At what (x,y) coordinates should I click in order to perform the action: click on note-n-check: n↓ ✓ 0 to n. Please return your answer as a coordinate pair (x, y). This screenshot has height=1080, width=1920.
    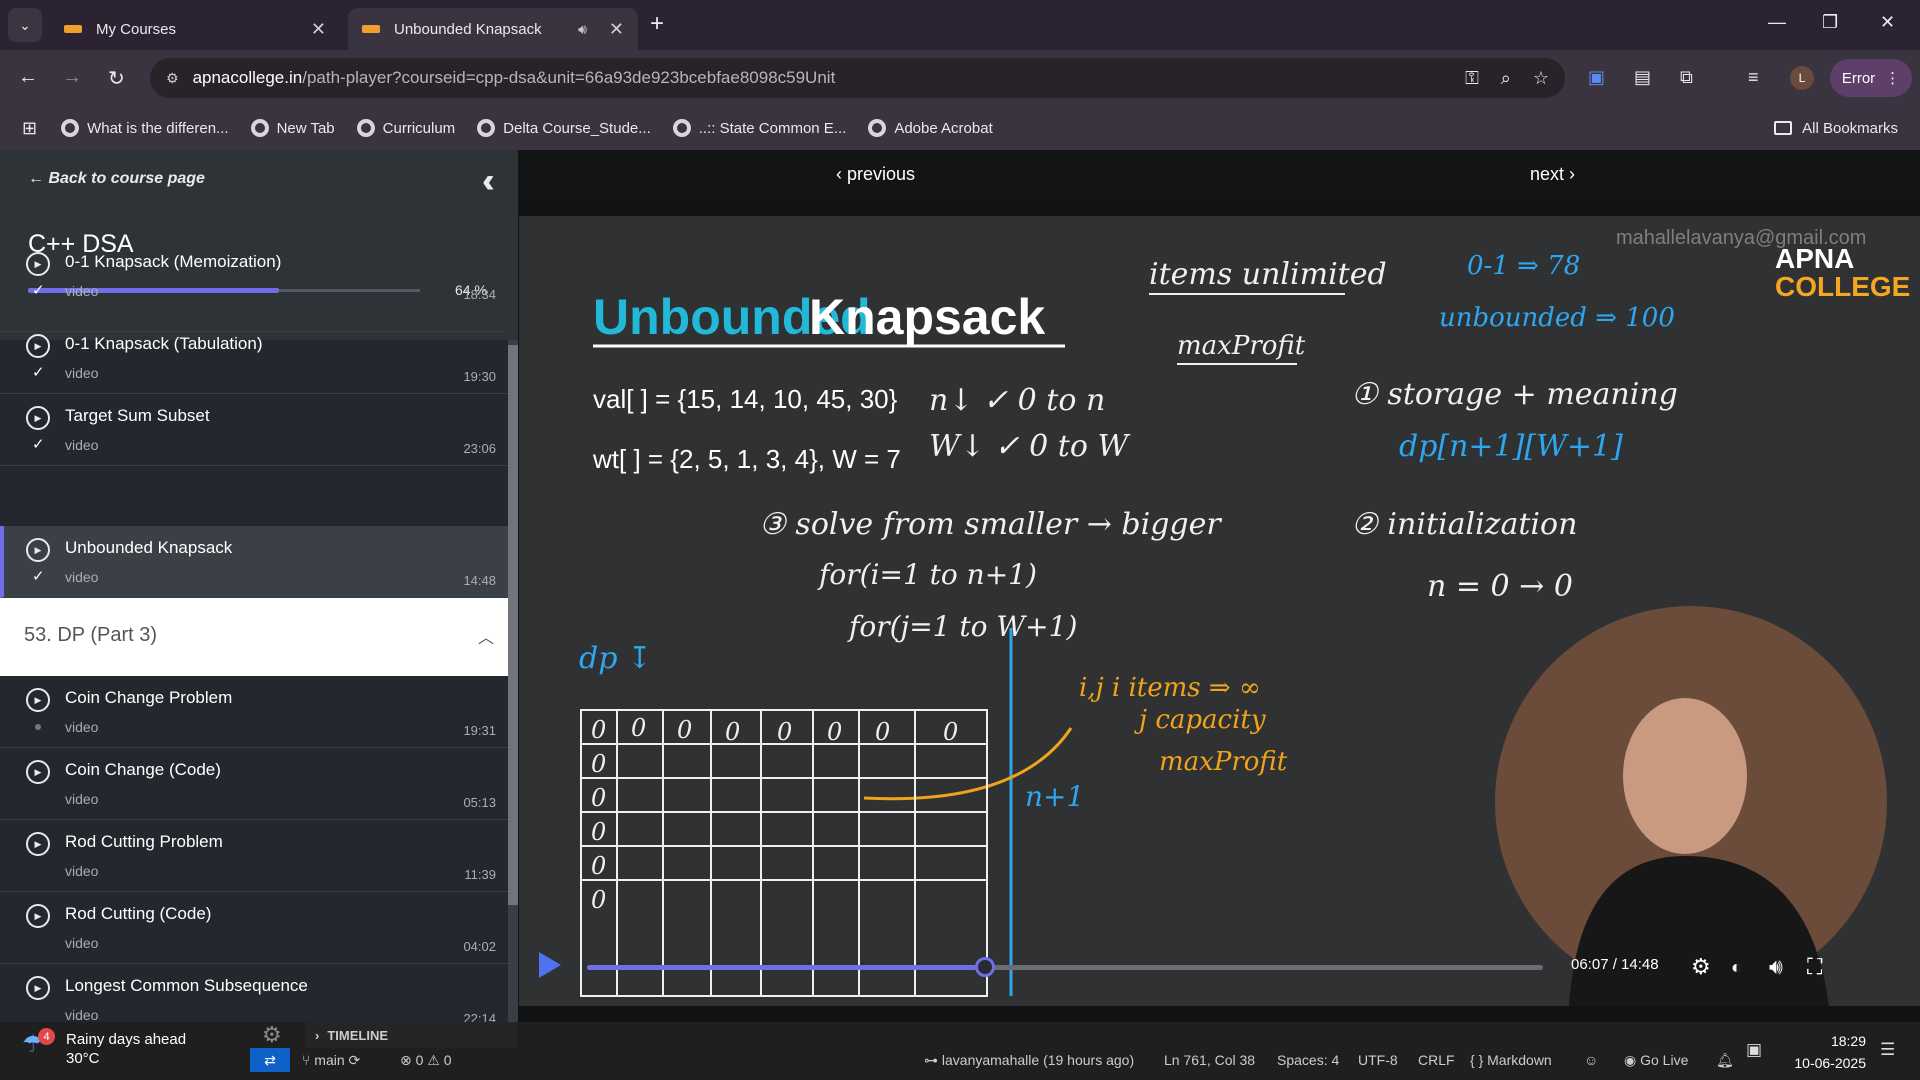
    Looking at the image, I should click on (1017, 400).